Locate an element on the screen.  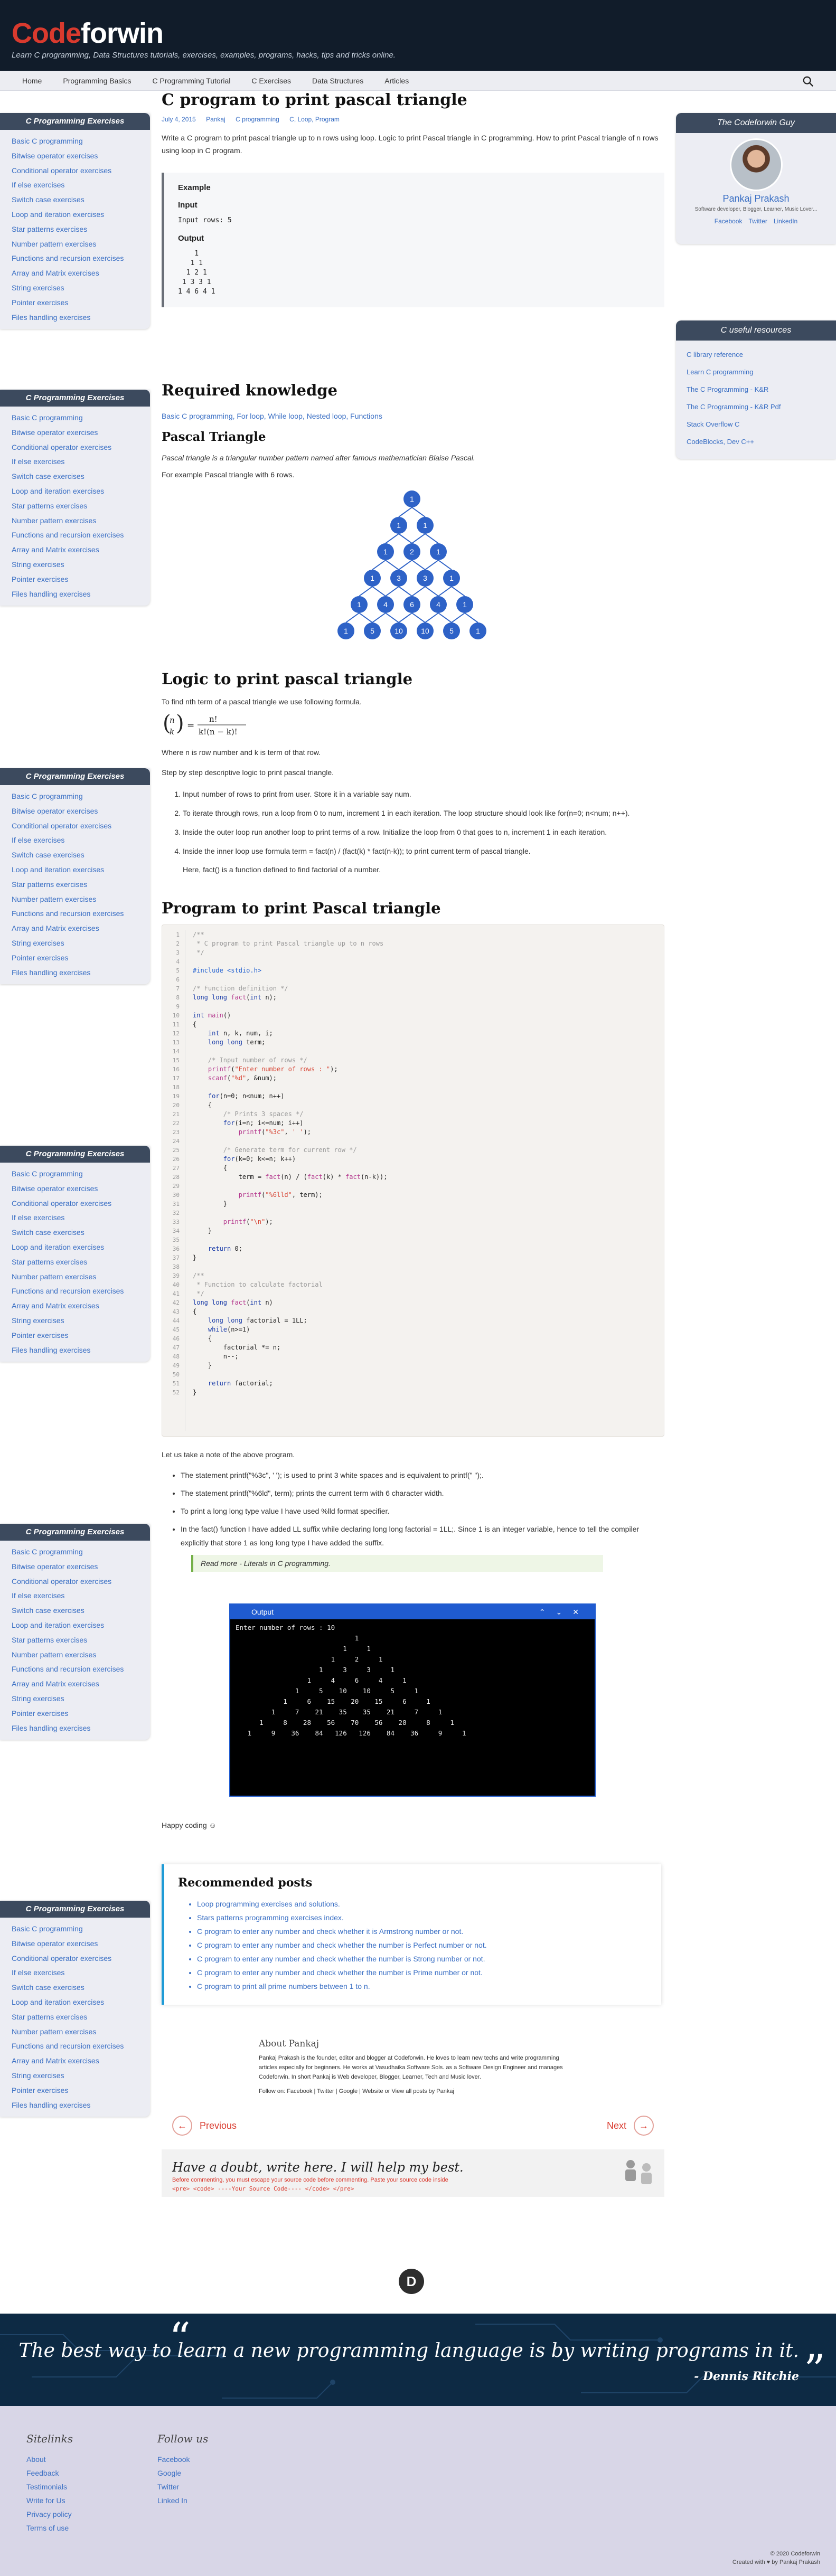
footer-link: Privacy policy is located at coordinates (49, 2514).